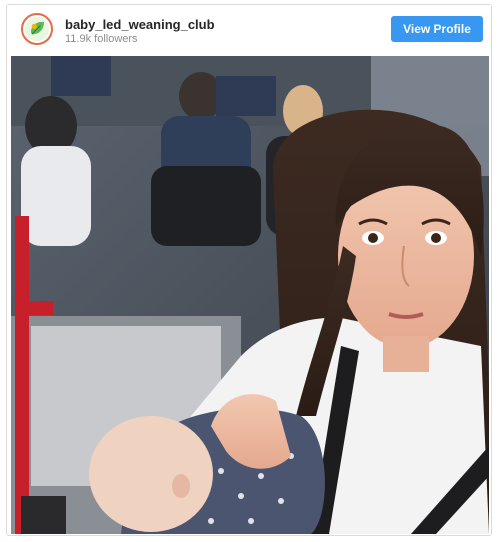 The width and height of the screenshot is (500, 542). I want to click on leaf-logo-icon, so click(37, 29).